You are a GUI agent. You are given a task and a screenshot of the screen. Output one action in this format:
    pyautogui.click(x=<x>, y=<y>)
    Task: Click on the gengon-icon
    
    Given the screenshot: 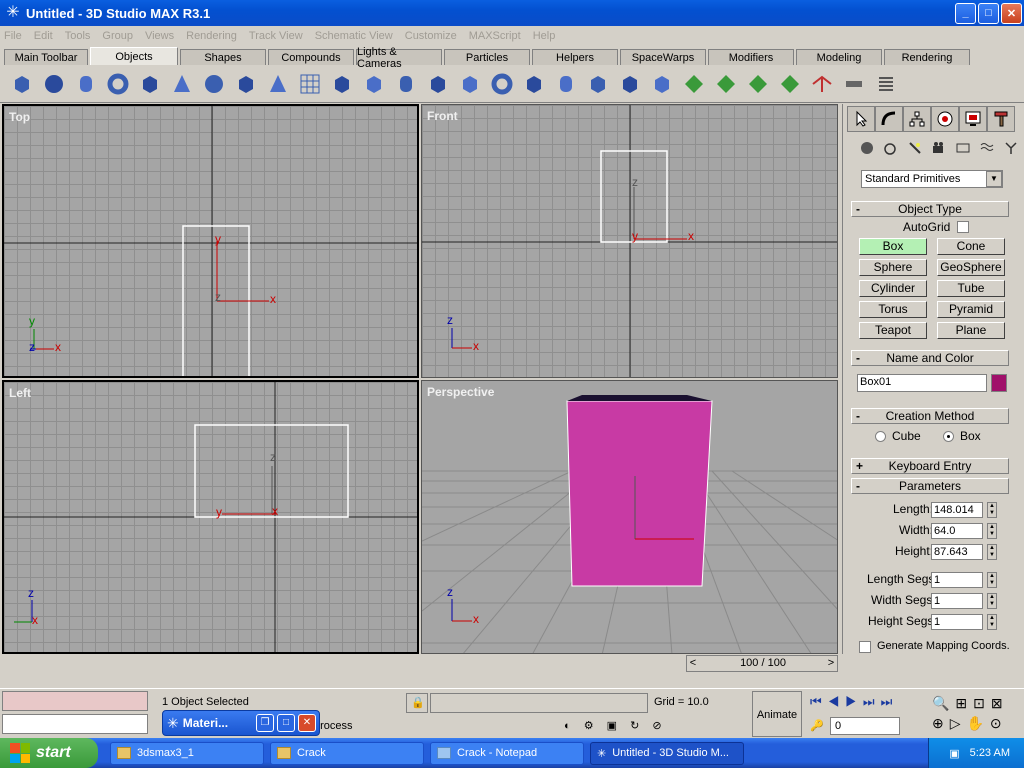 What is the action you would take?
    pyautogui.click(x=470, y=84)
    